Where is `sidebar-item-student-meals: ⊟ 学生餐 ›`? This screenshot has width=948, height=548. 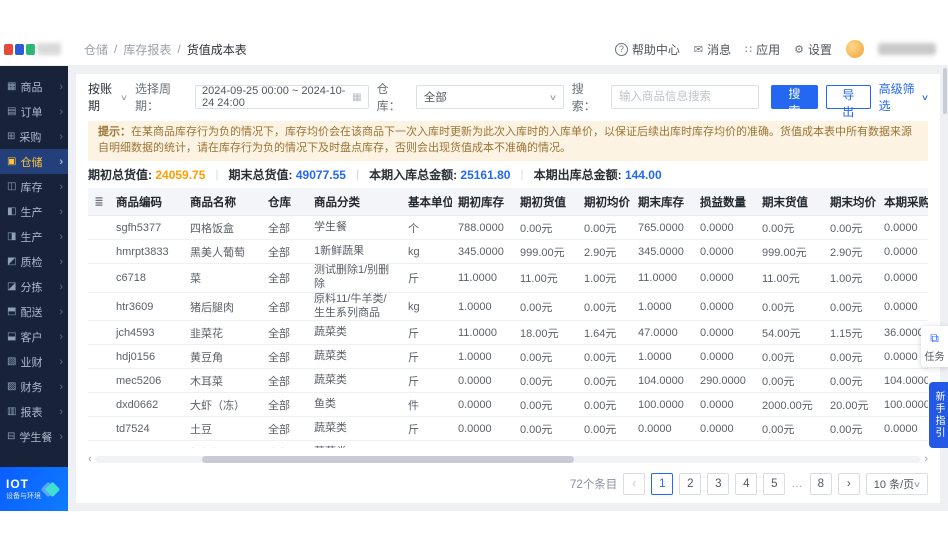
sidebar-item-student-meals: ⊟ 学生餐 › is located at coordinates (34, 436).